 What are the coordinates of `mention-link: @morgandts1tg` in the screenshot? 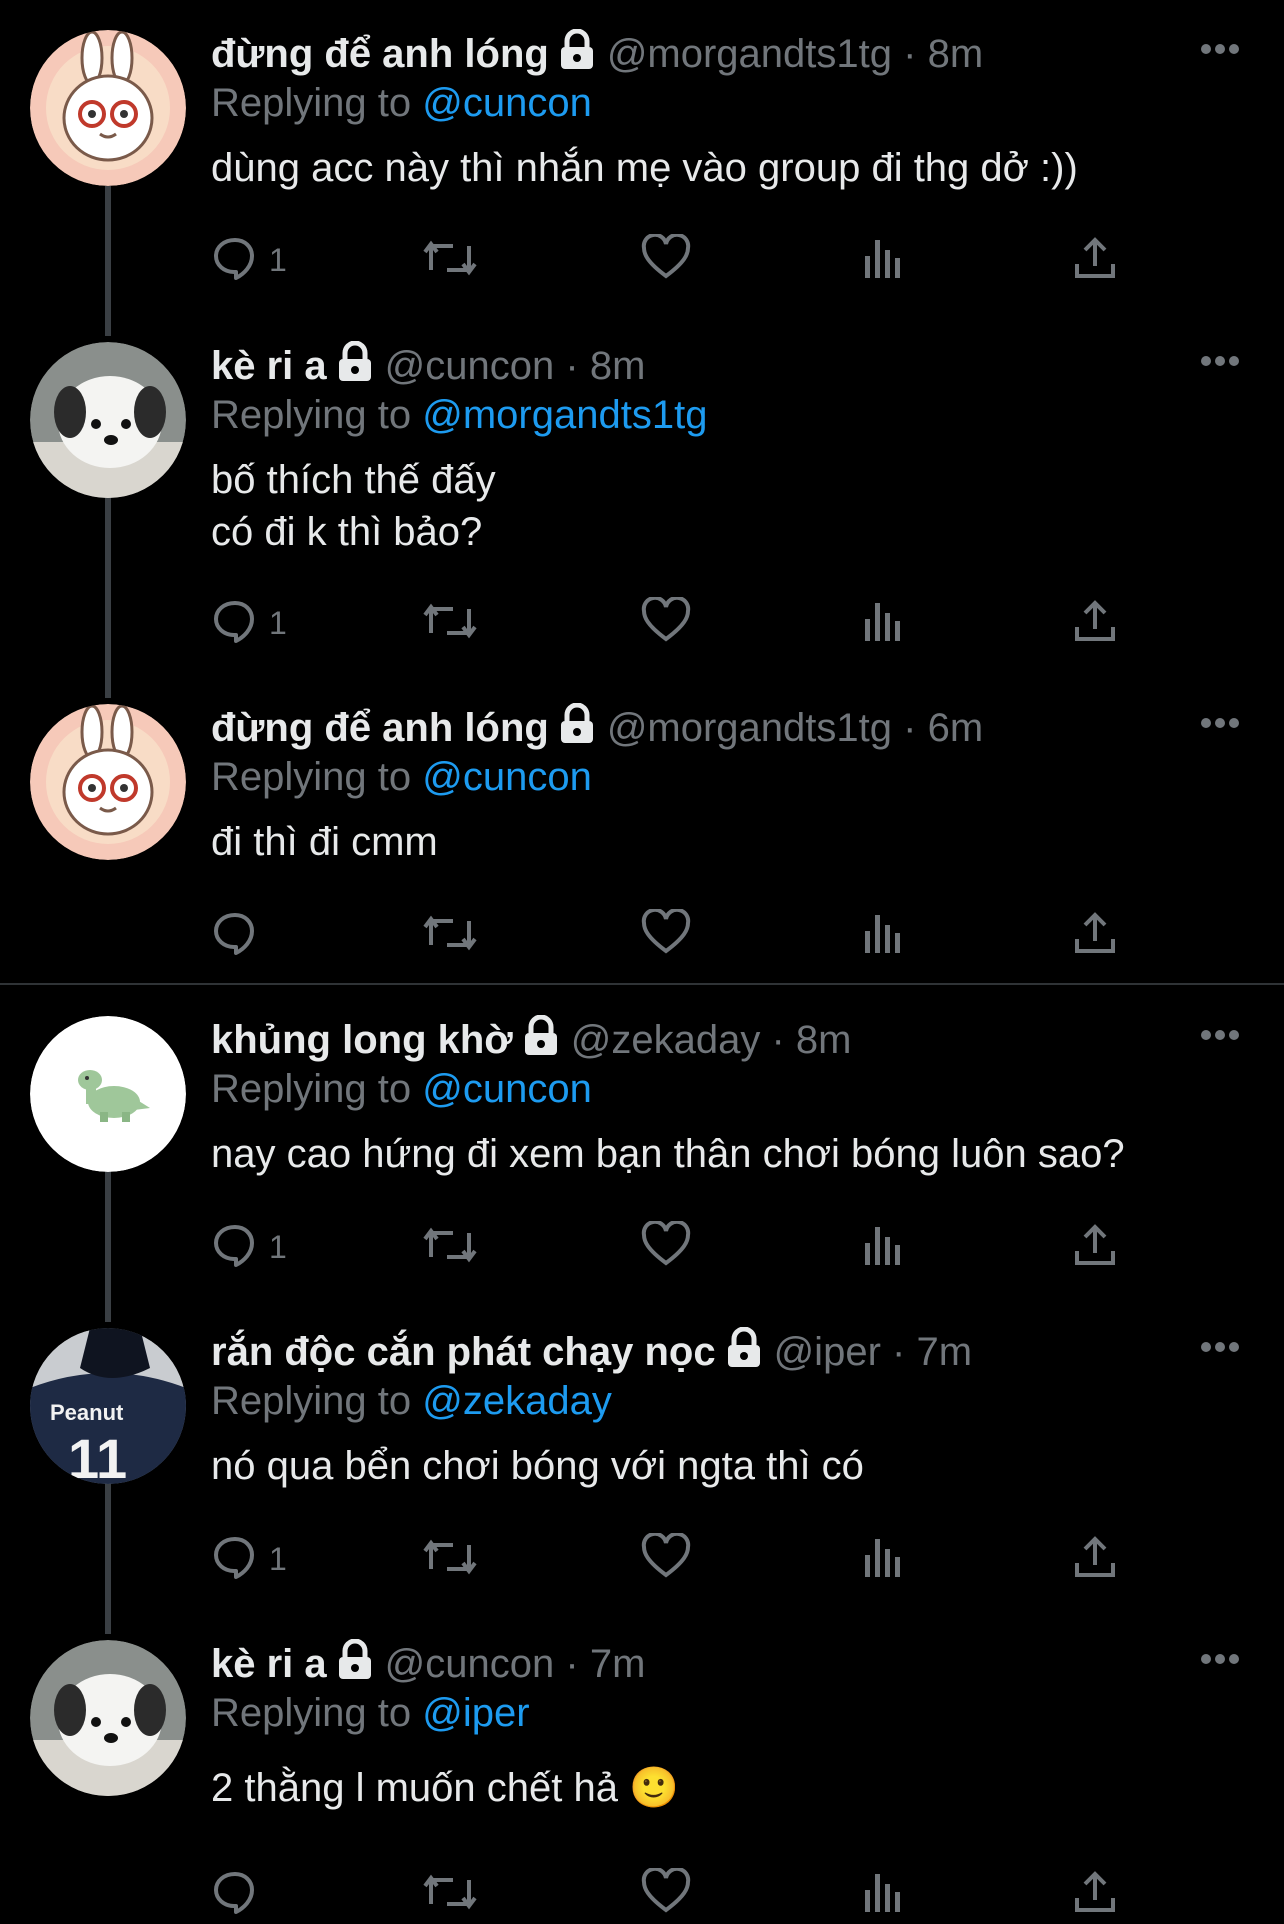 It's located at (564, 415).